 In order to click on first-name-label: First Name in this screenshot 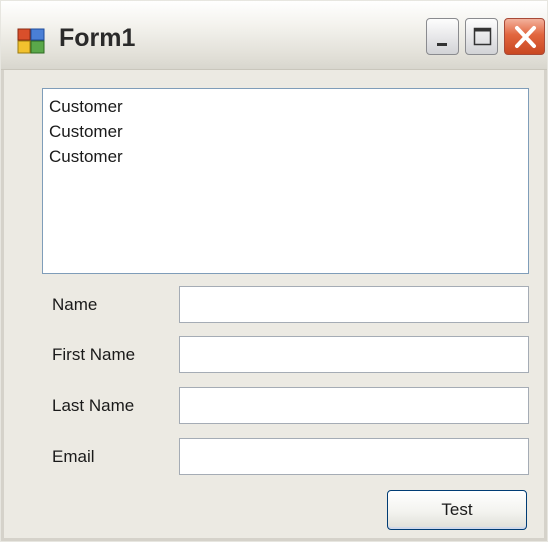, I will do `click(94, 354)`.